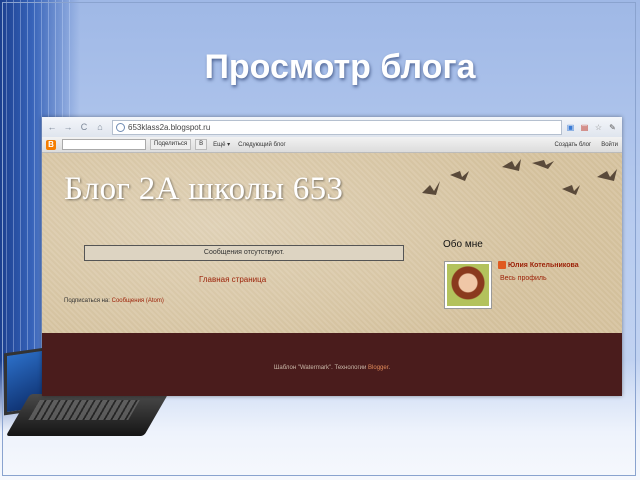  What do you see at coordinates (340, 67) in the screenshot?
I see `slide-title: Просмотр блога` at bounding box center [340, 67].